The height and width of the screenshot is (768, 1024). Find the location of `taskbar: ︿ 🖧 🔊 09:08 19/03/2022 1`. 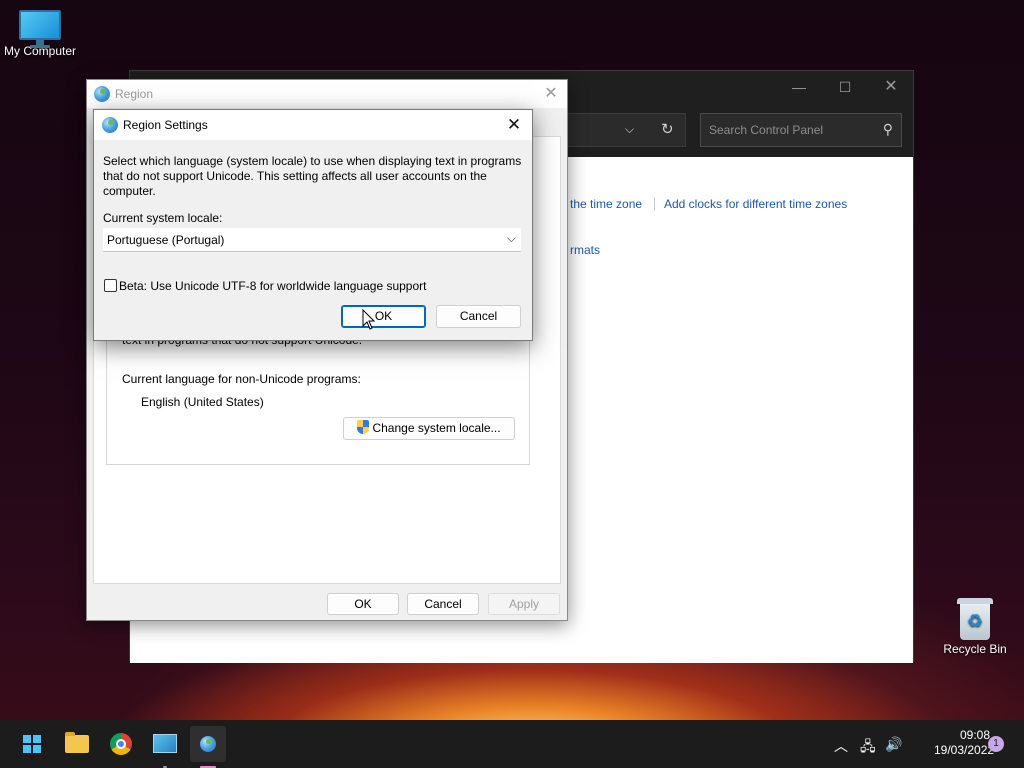

taskbar: ︿ 🖧 🔊 09:08 19/03/2022 1 is located at coordinates (512, 744).